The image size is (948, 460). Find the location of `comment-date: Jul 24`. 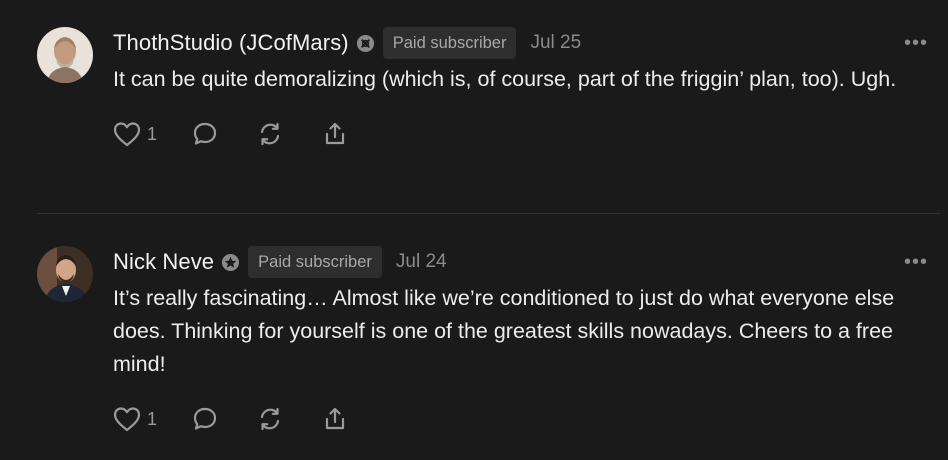

comment-date: Jul 24 is located at coordinates (421, 262).